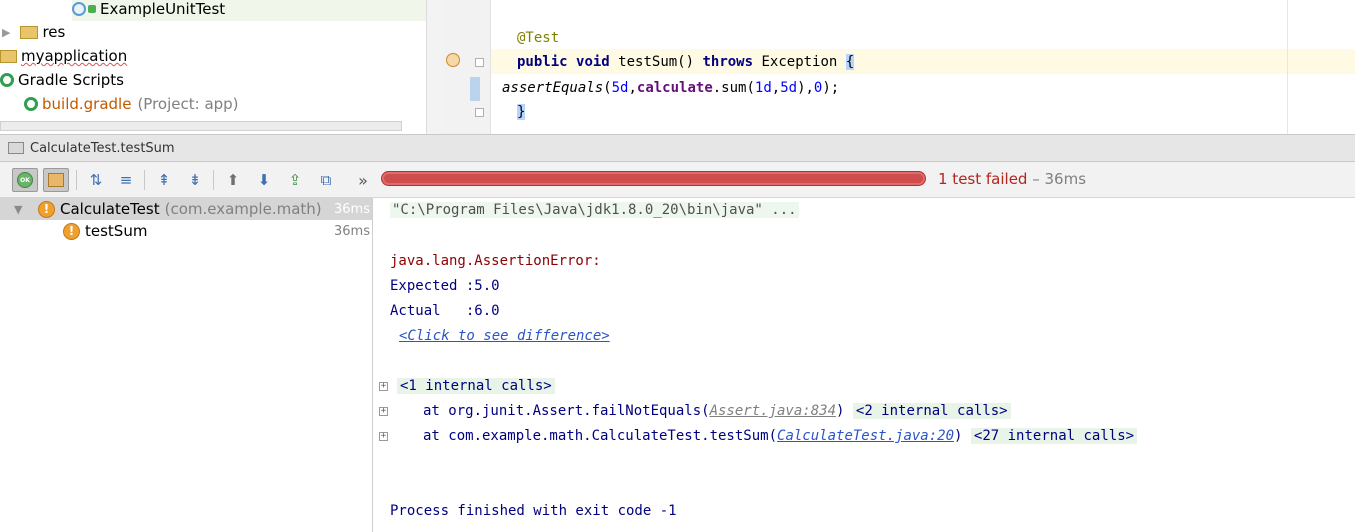  I want to click on run-tab-title: CalculateTest.testSum, so click(102, 148).